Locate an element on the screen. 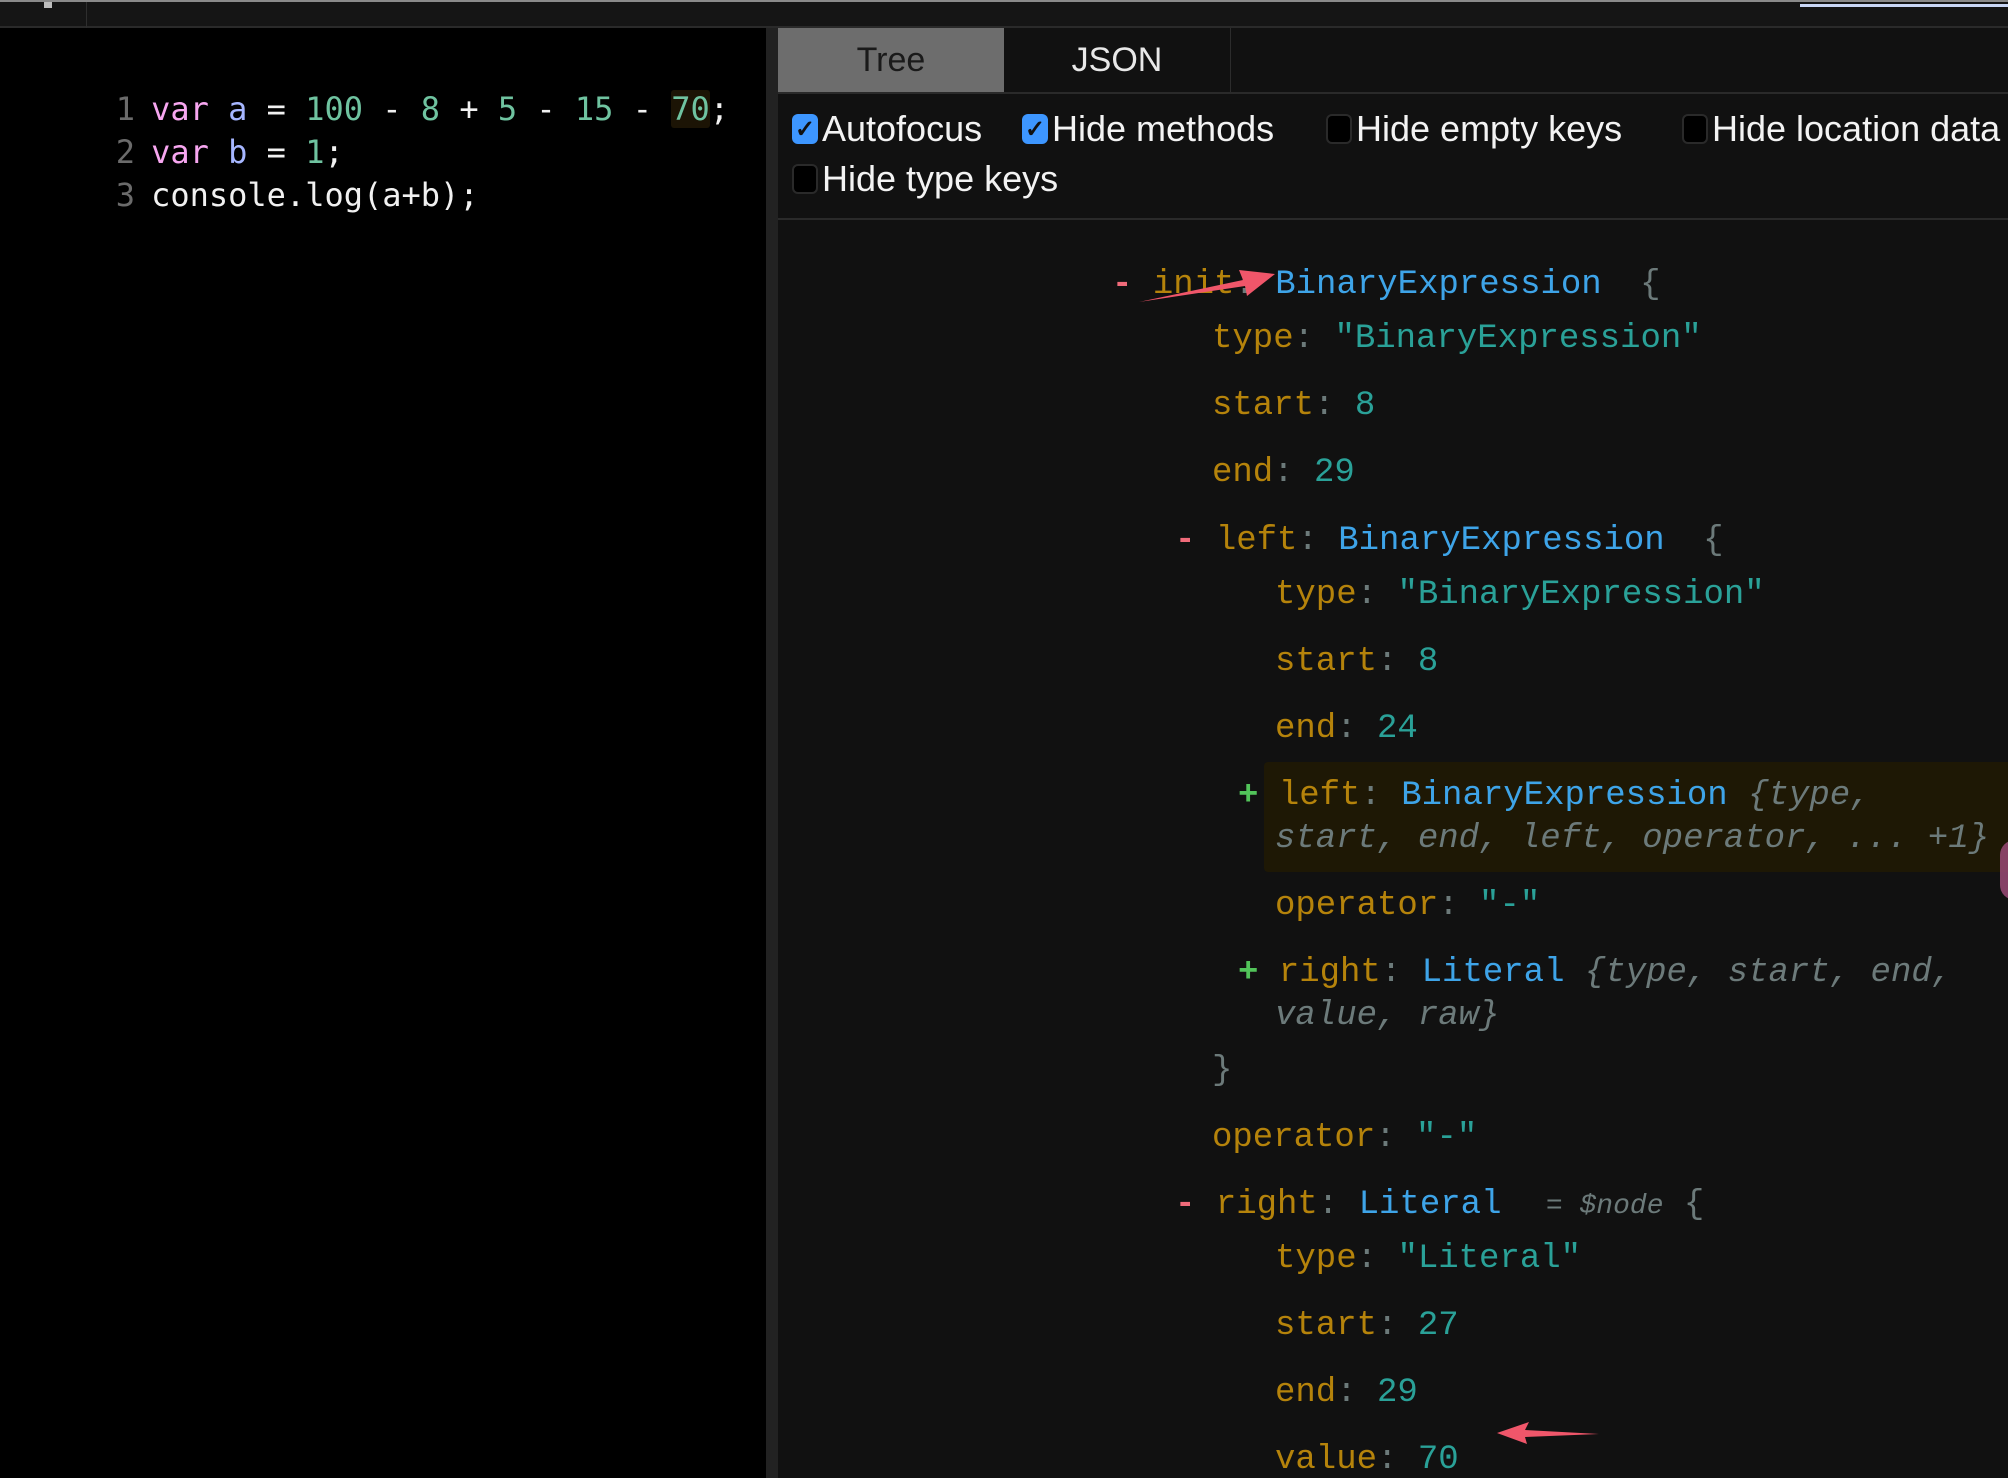  line-number: 3 is located at coordinates (125, 195).